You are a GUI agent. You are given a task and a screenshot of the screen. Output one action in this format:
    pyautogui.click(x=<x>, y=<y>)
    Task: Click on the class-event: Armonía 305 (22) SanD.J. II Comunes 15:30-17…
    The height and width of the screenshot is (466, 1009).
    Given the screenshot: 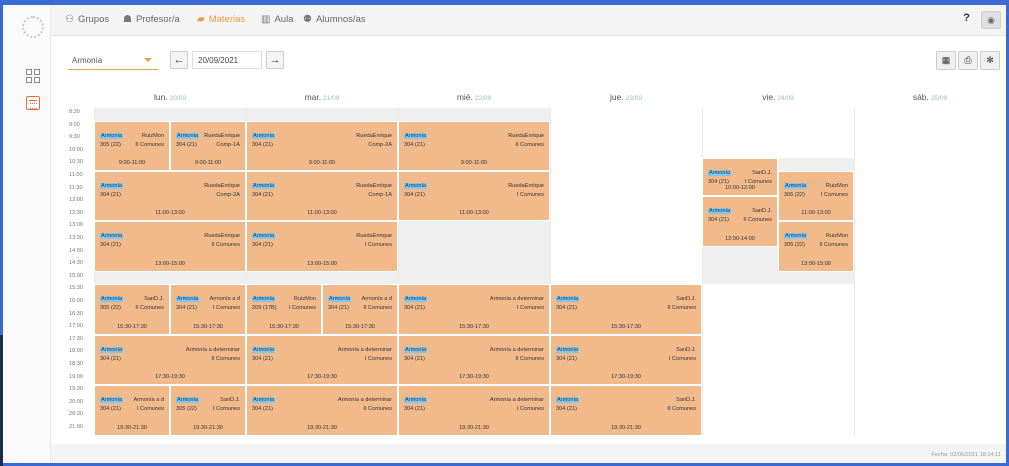 What is the action you would take?
    pyautogui.click(x=132, y=309)
    